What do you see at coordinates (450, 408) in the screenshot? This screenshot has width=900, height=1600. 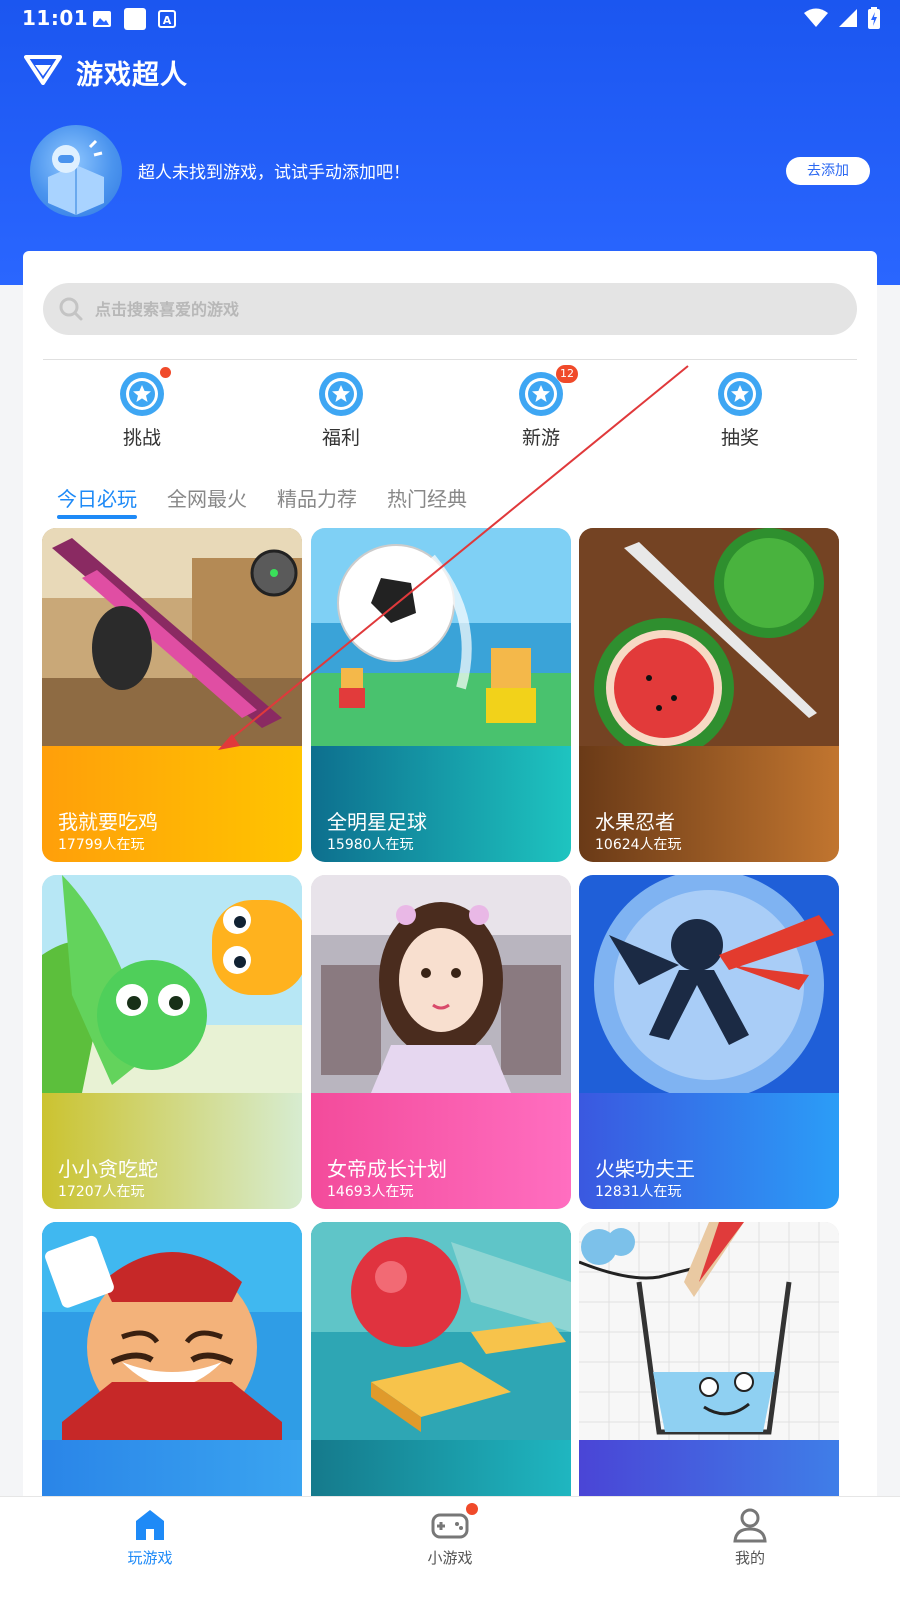 I see `category-row: 挑战 福利 12 新游 抽奖` at bounding box center [450, 408].